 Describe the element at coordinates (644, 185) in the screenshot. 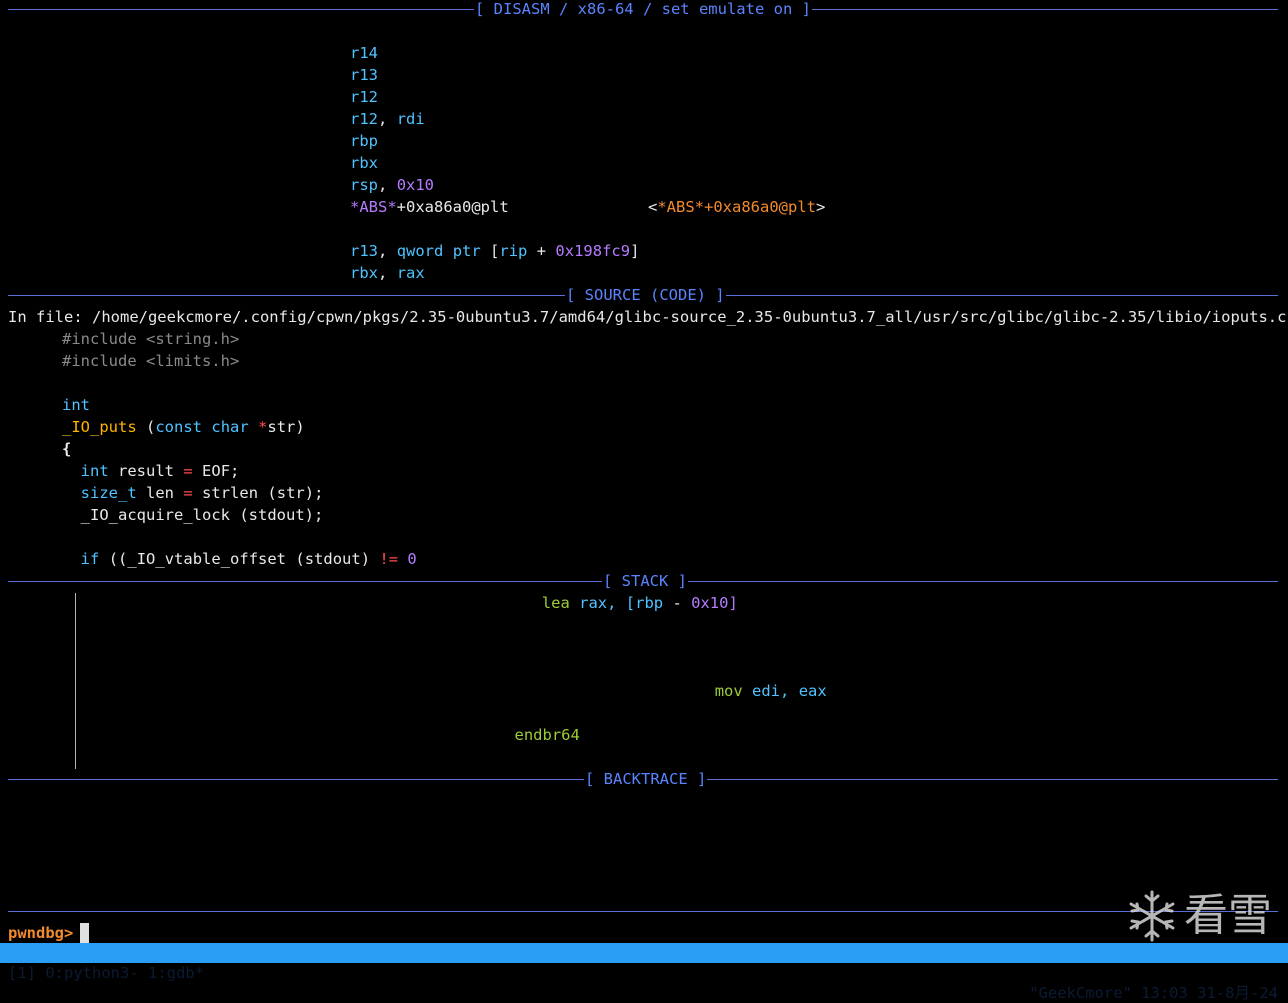

I see `disasm-line: rsp, 0x10` at that location.